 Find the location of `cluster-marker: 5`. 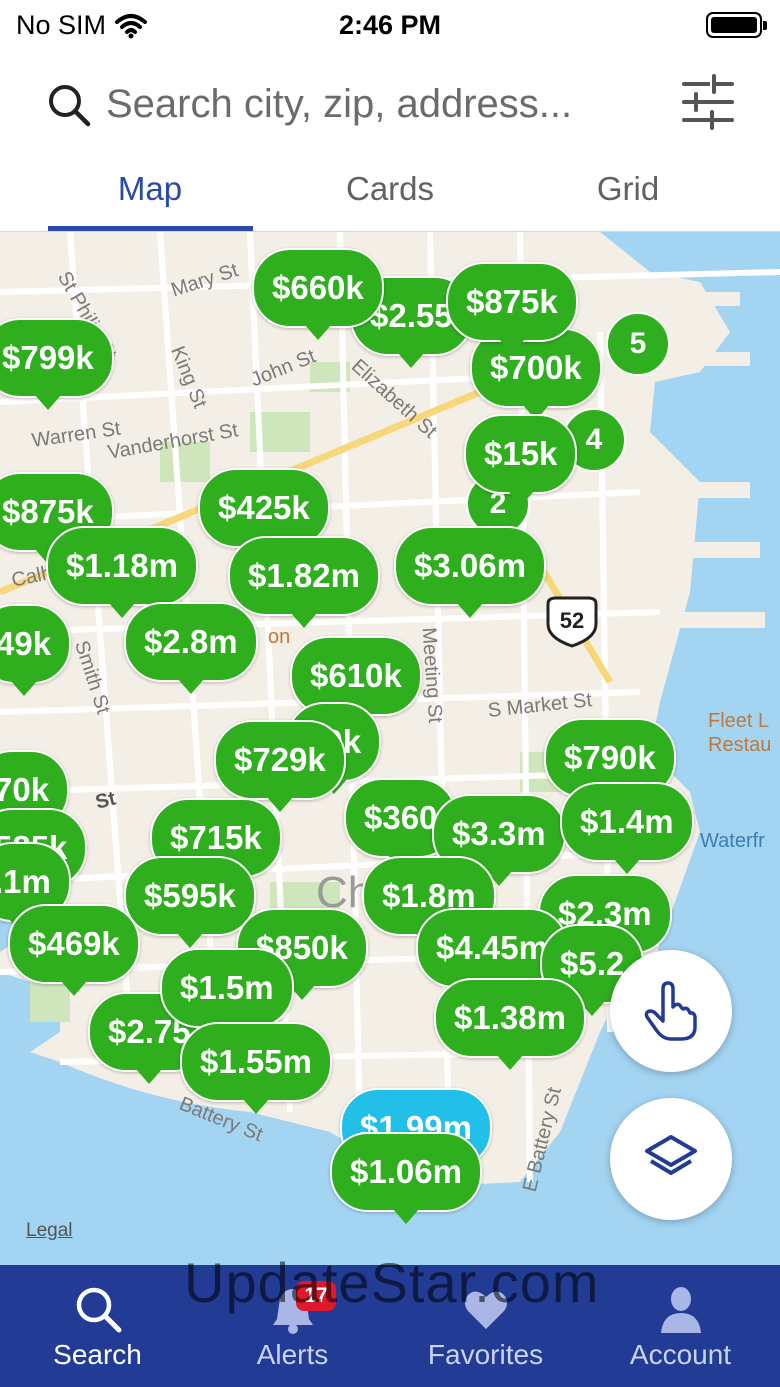

cluster-marker: 5 is located at coordinates (638, 344).